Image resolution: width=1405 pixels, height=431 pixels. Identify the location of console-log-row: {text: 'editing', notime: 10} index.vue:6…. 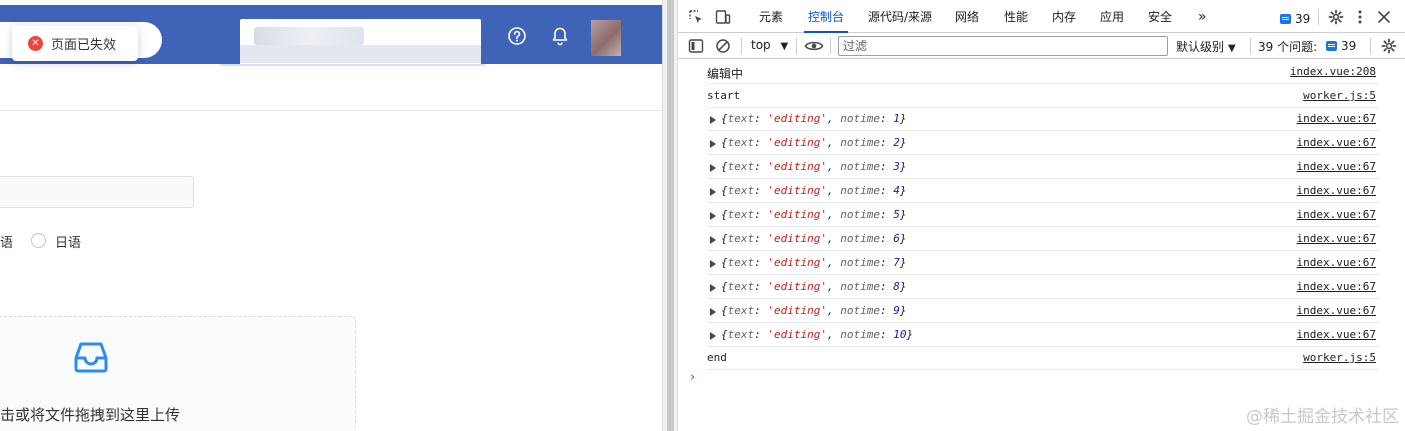
(1043, 335).